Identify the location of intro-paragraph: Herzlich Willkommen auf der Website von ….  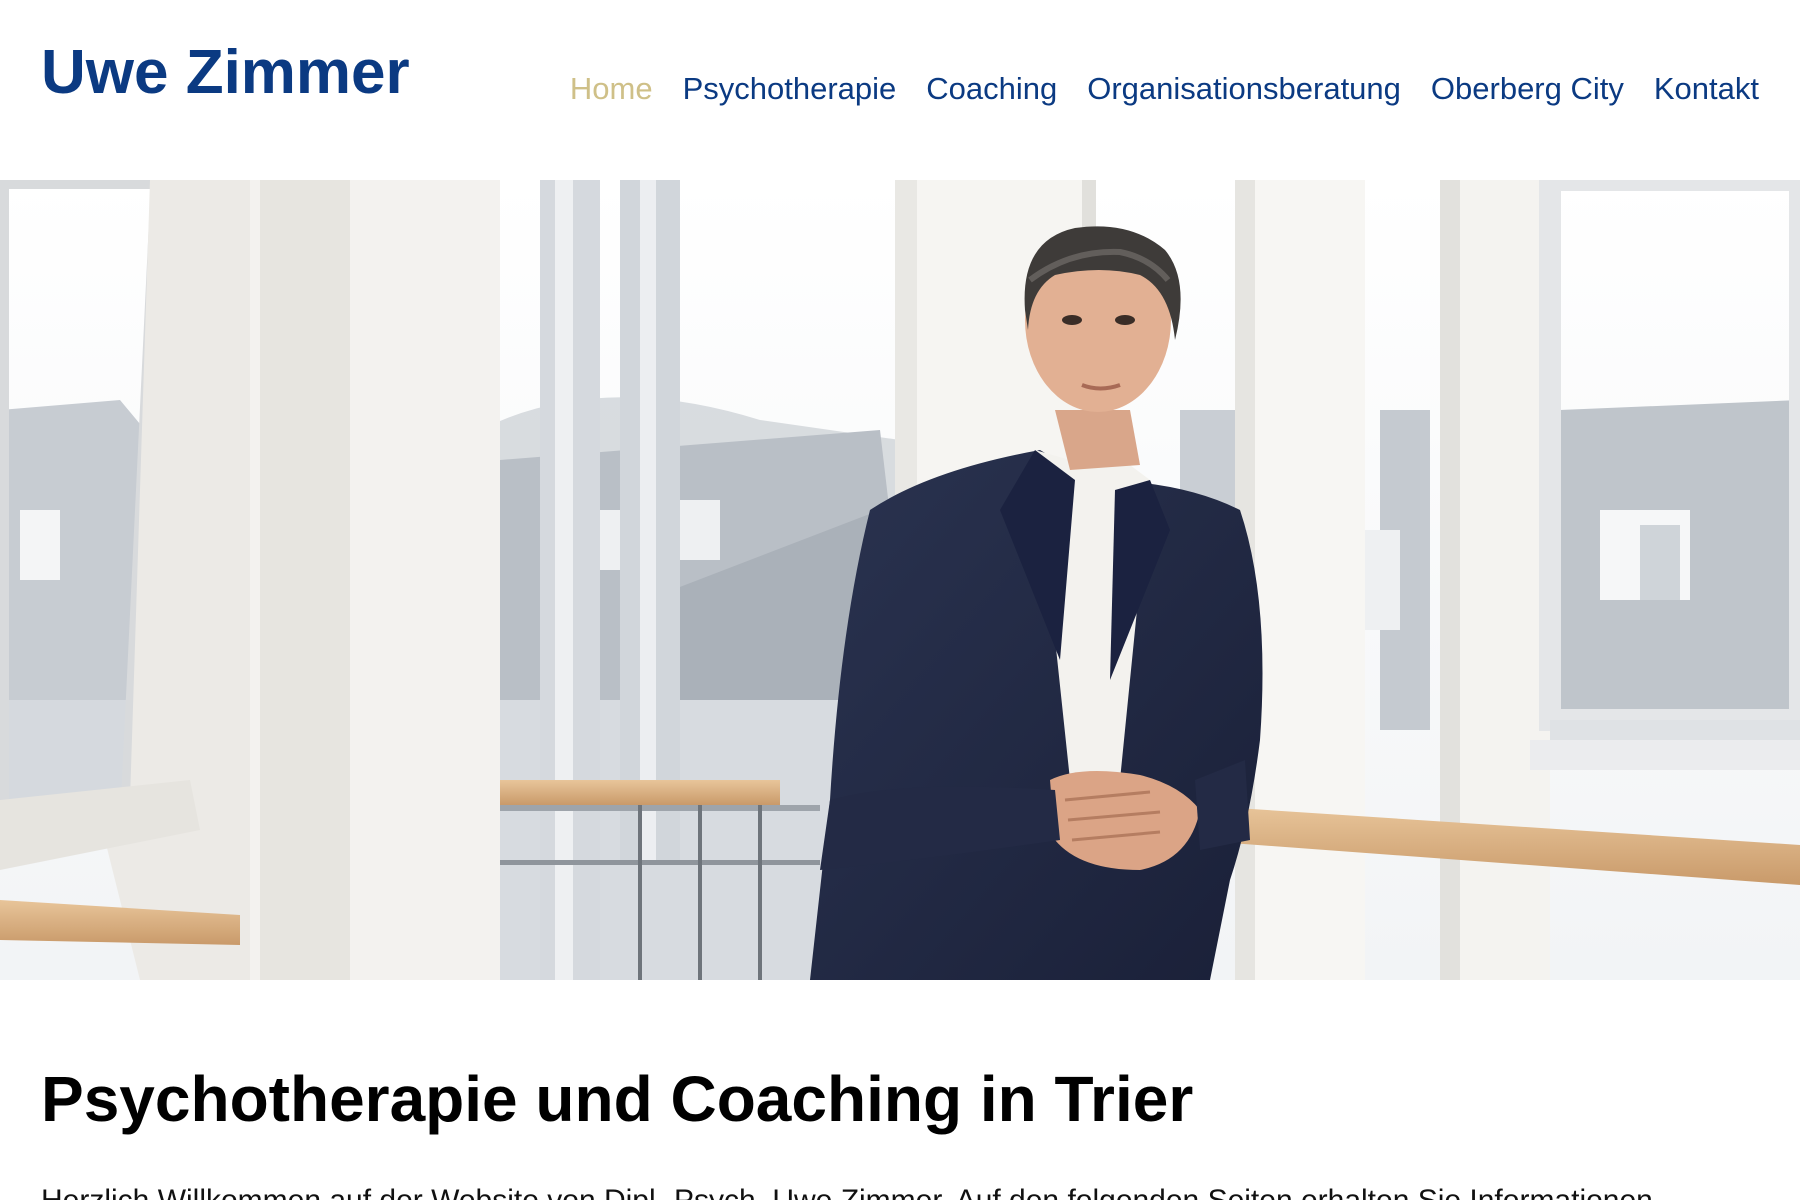
(900, 1190).